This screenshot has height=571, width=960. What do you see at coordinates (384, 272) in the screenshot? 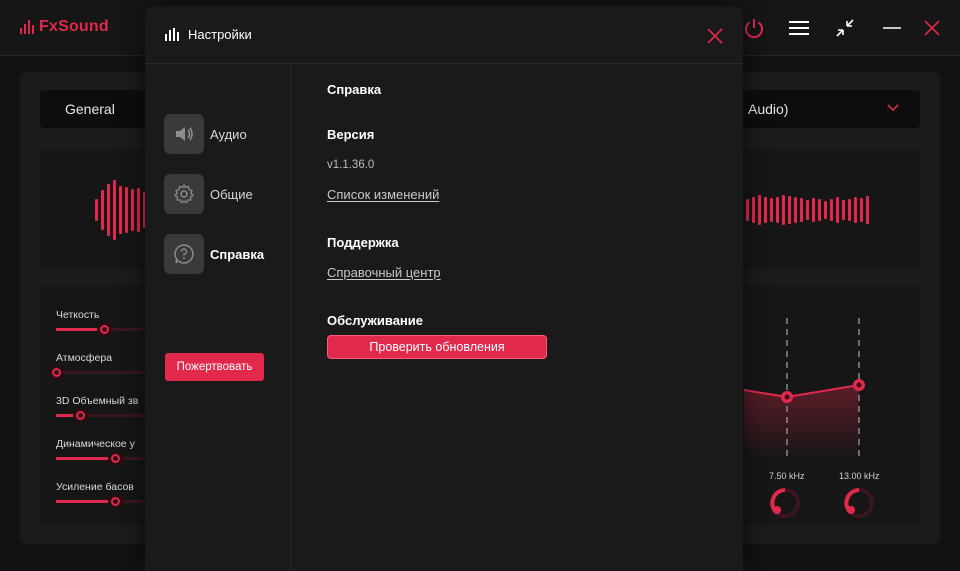
I see `help-center-link: Справочный центр` at bounding box center [384, 272].